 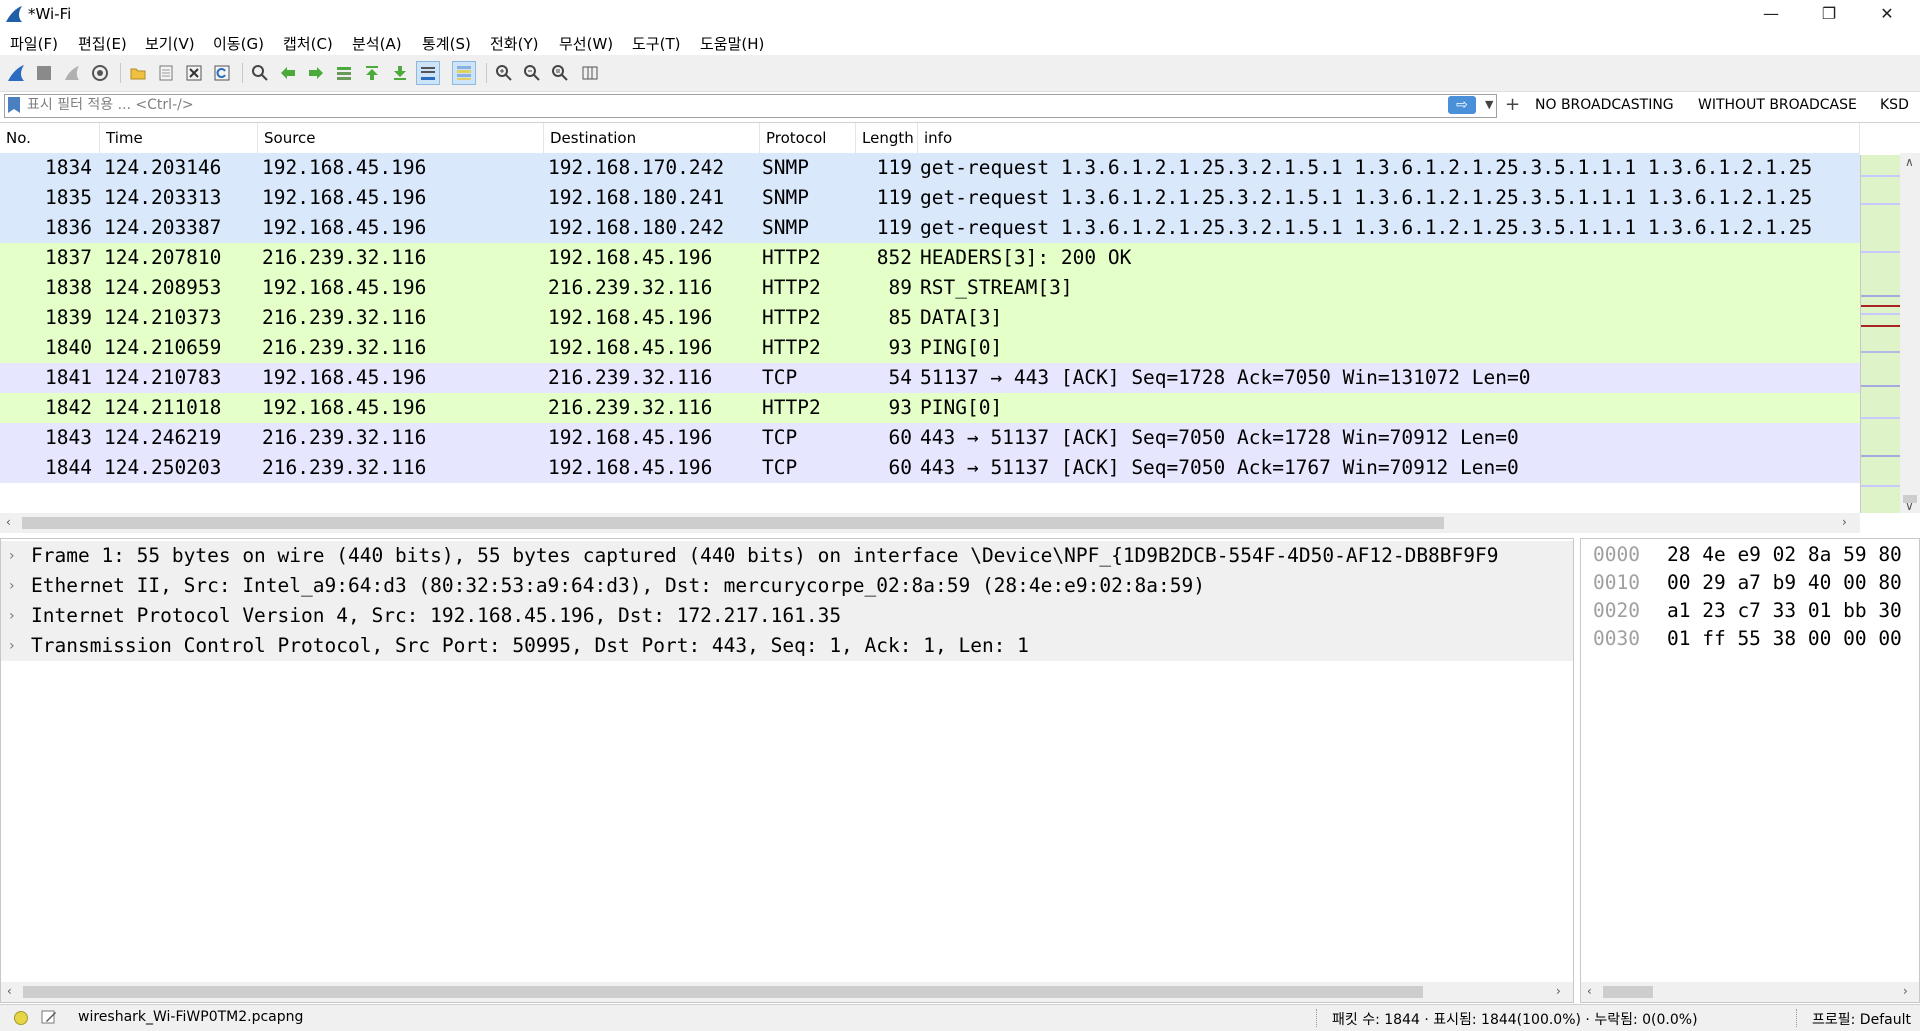 I want to click on bytes-horizontal-scrollbar: ‹ ›, so click(x=1750, y=992).